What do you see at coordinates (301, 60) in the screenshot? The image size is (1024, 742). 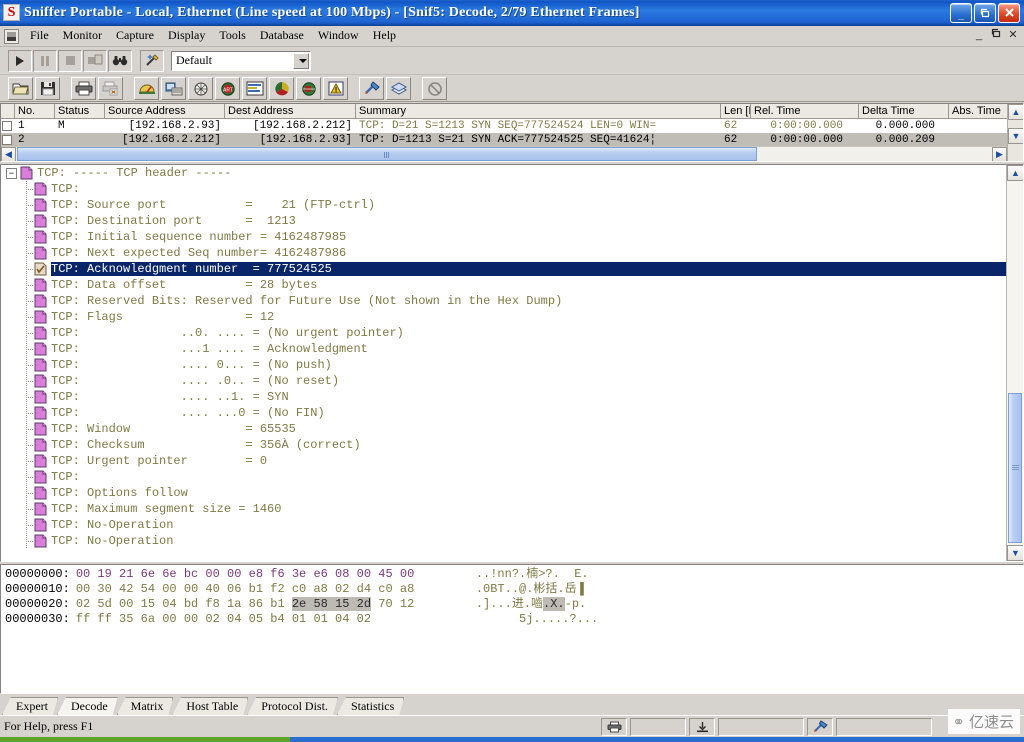 I see `chevron-down-icon` at bounding box center [301, 60].